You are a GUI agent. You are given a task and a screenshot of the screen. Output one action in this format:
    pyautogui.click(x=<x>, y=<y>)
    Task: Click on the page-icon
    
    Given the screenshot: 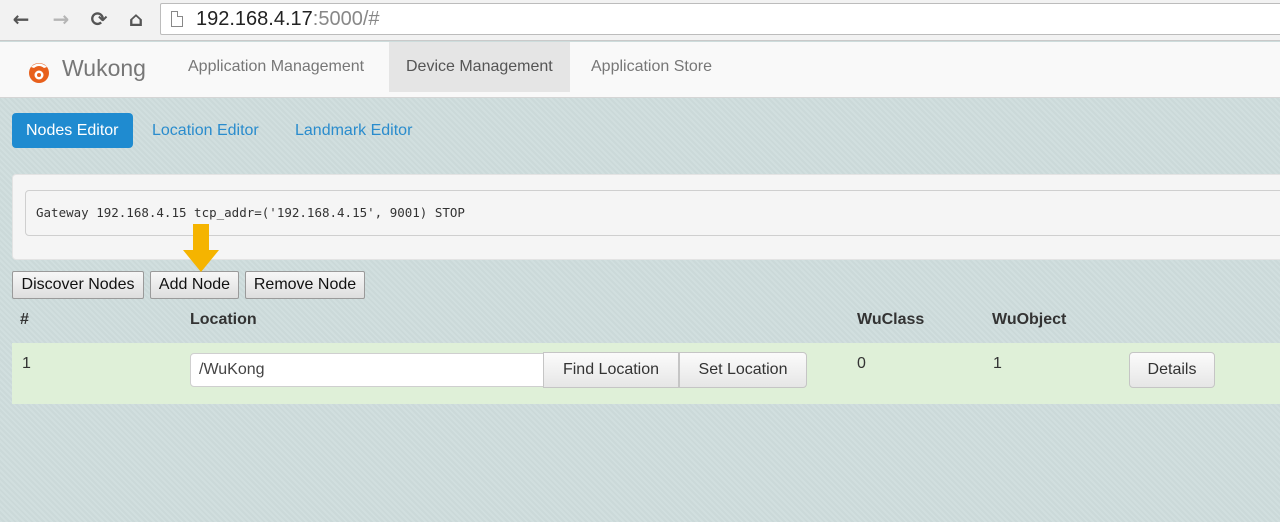 What is the action you would take?
    pyautogui.click(x=177, y=19)
    